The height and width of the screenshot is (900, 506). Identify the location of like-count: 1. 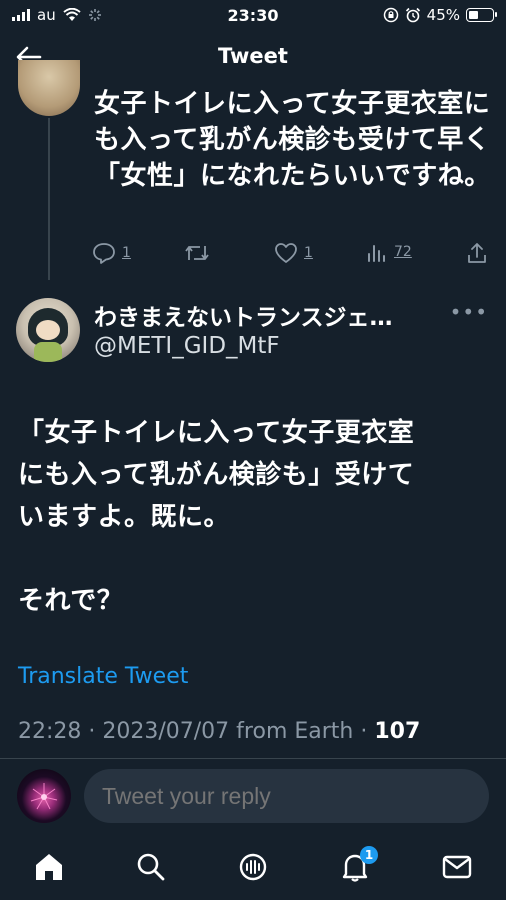
(308, 253).